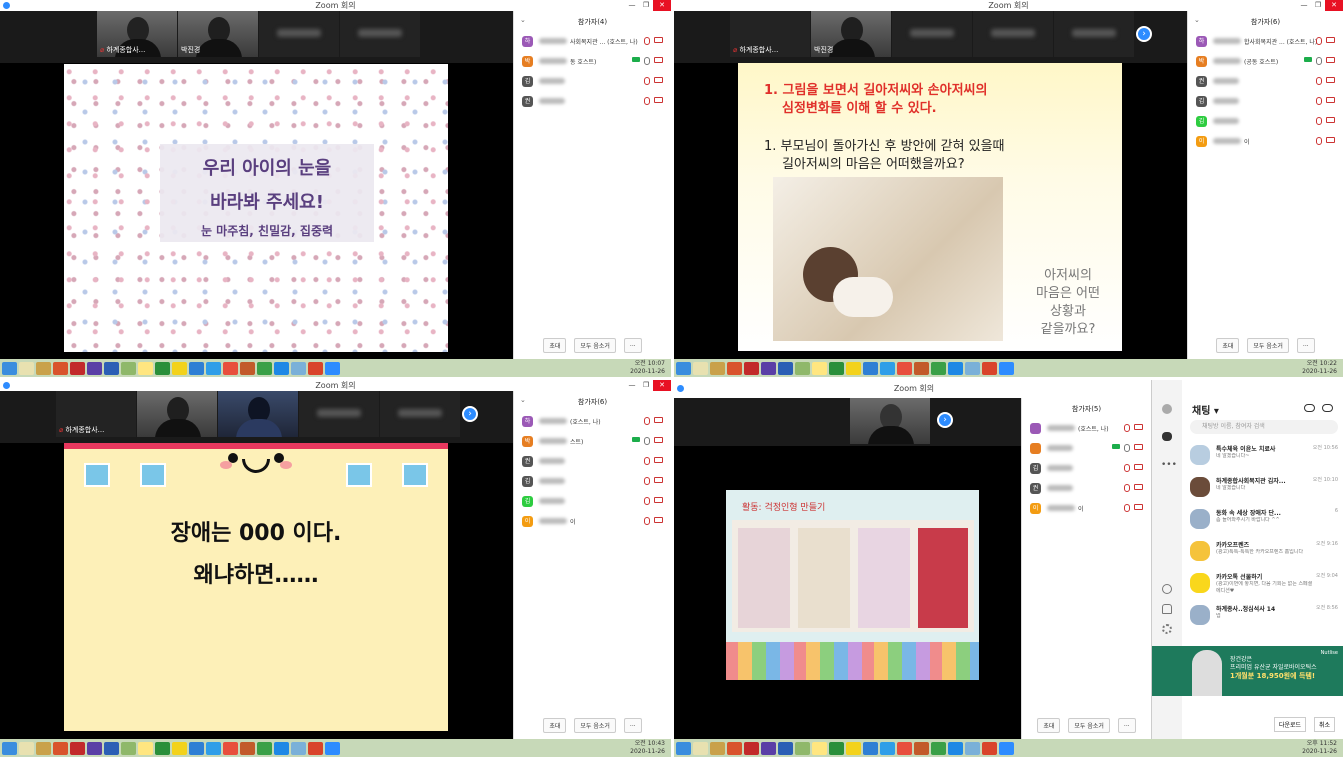  What do you see at coordinates (592, 421) in the screenshot?
I see `participant-row: 하 (호스트, 나)` at bounding box center [592, 421].